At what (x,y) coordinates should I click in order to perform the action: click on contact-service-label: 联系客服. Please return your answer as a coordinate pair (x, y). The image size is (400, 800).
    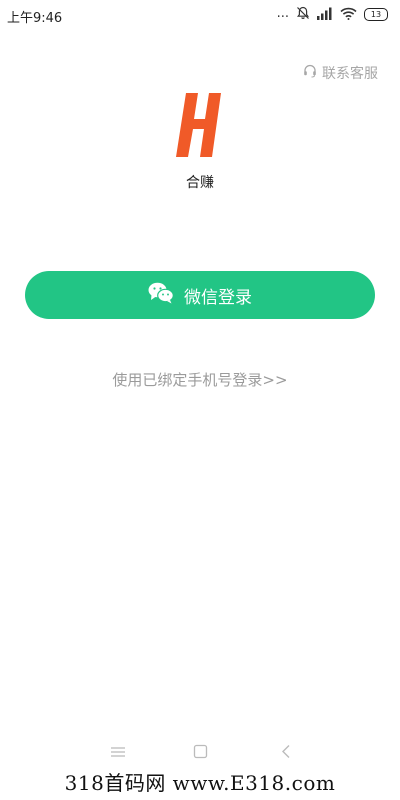
    Looking at the image, I should click on (350, 74).